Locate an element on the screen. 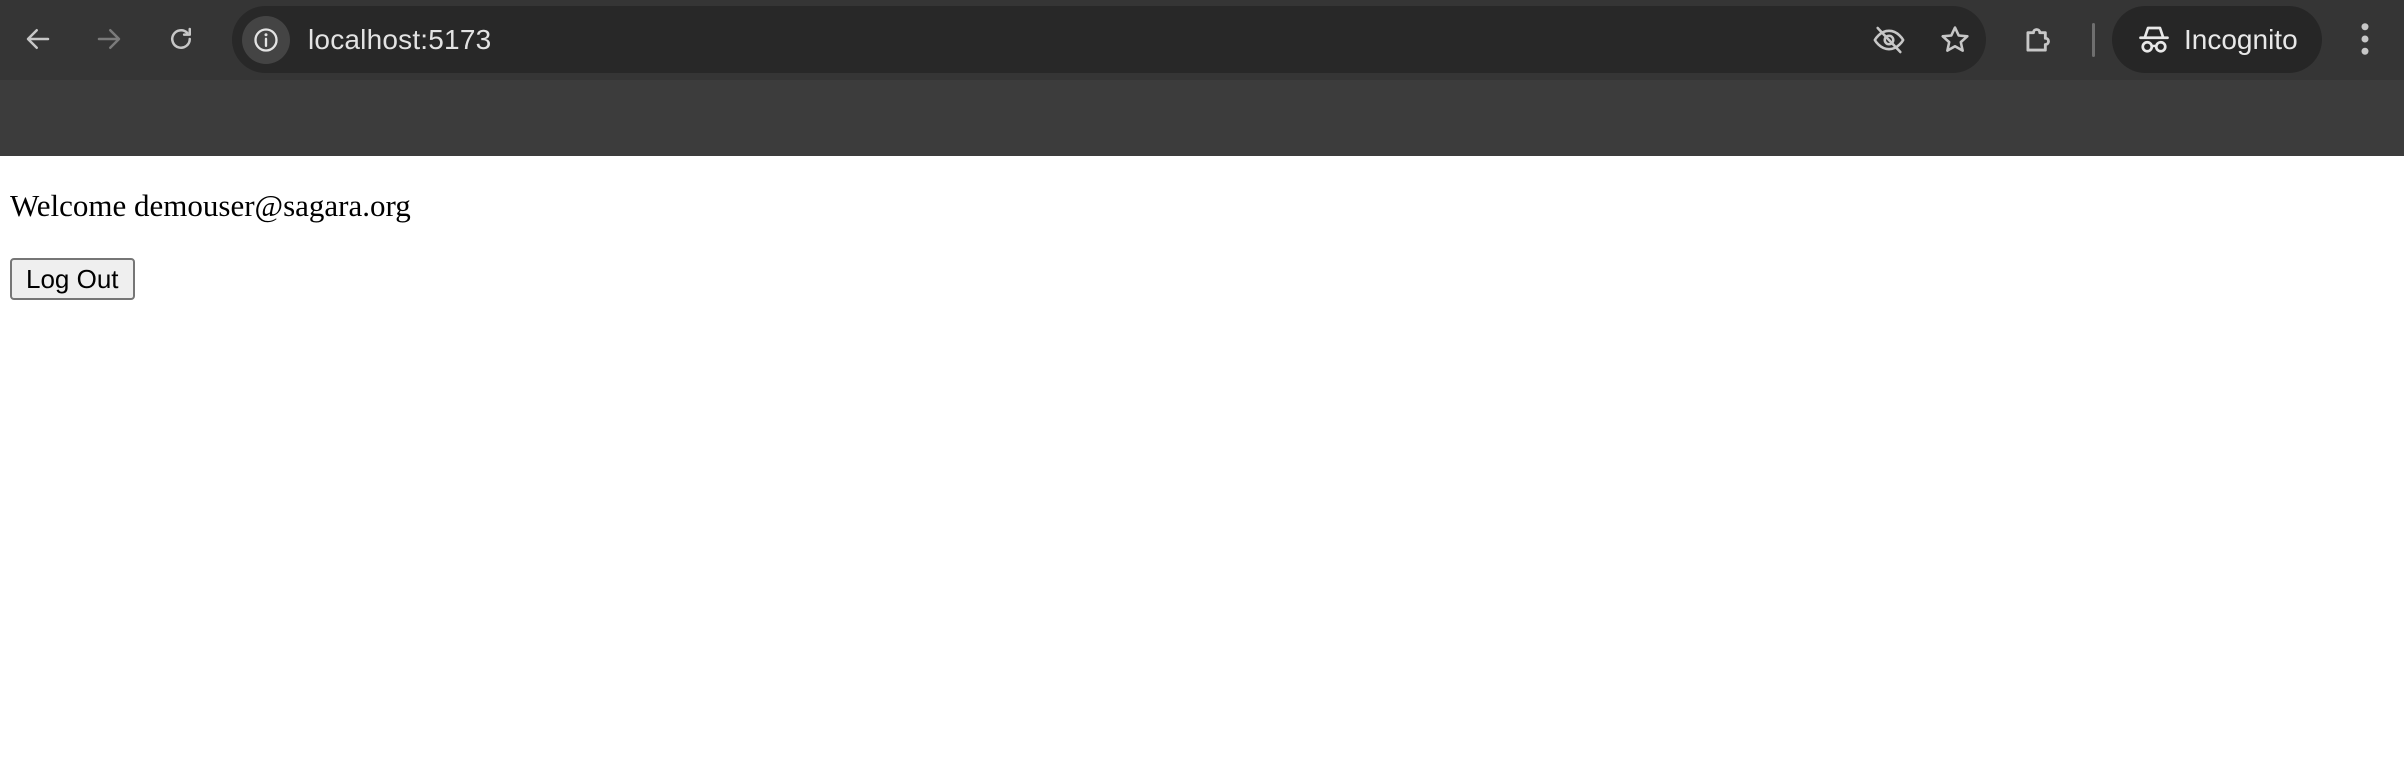 Image resolution: width=2404 pixels, height=770 pixels. puzzle-piece-icon is located at coordinates (2038, 40).